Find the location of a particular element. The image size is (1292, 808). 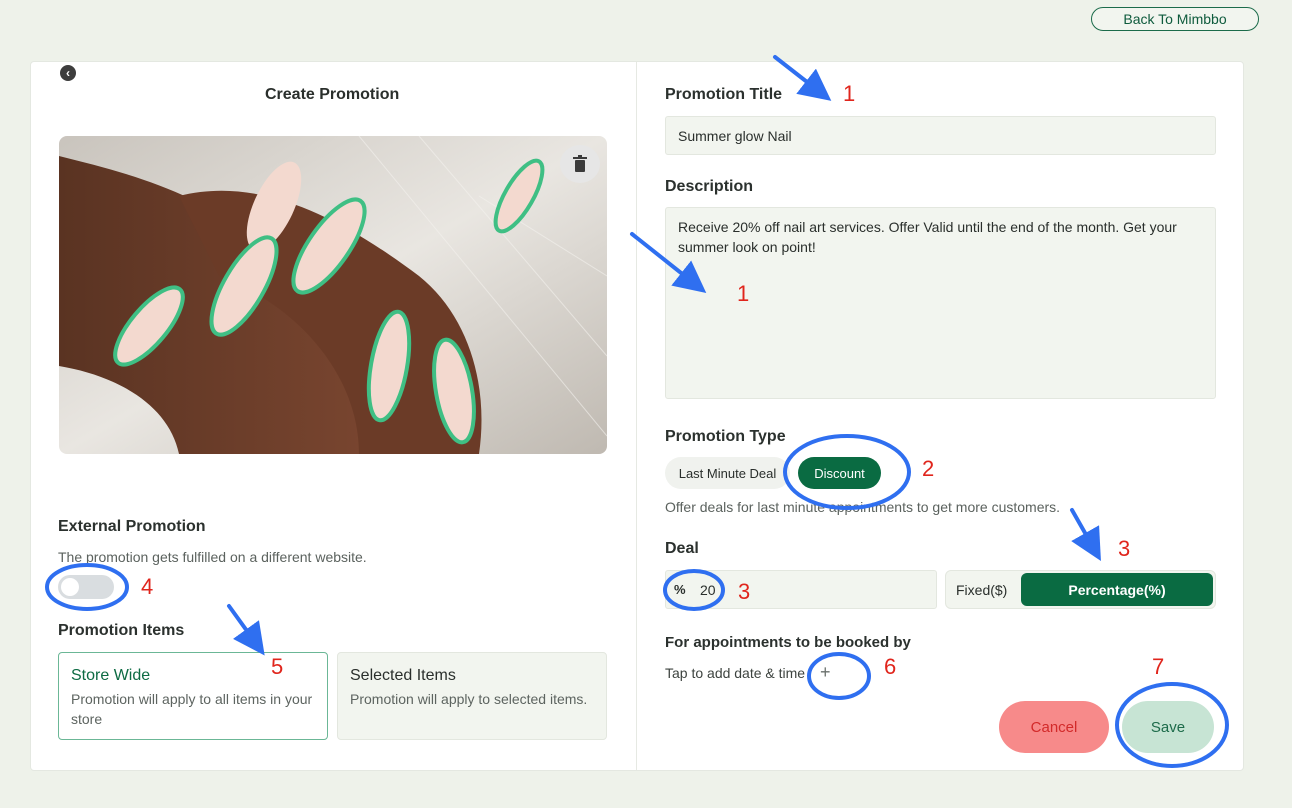

annotation-number: 7 is located at coordinates (1158, 666).